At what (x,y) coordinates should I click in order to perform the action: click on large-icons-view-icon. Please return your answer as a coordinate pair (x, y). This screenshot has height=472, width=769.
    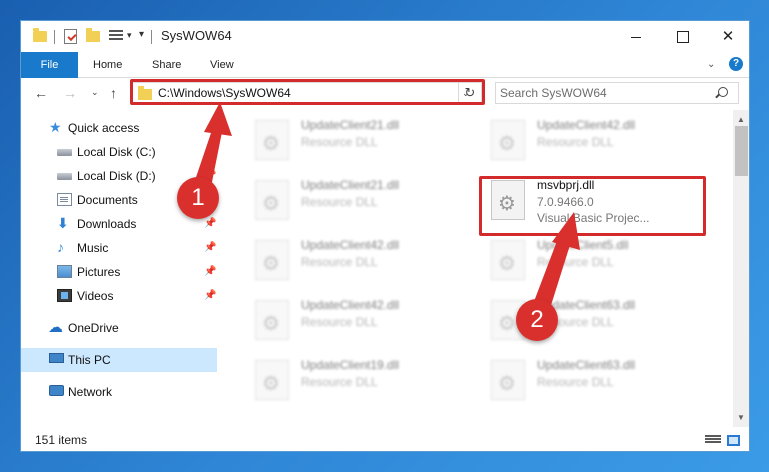
    Looking at the image, I should click on (733, 440).